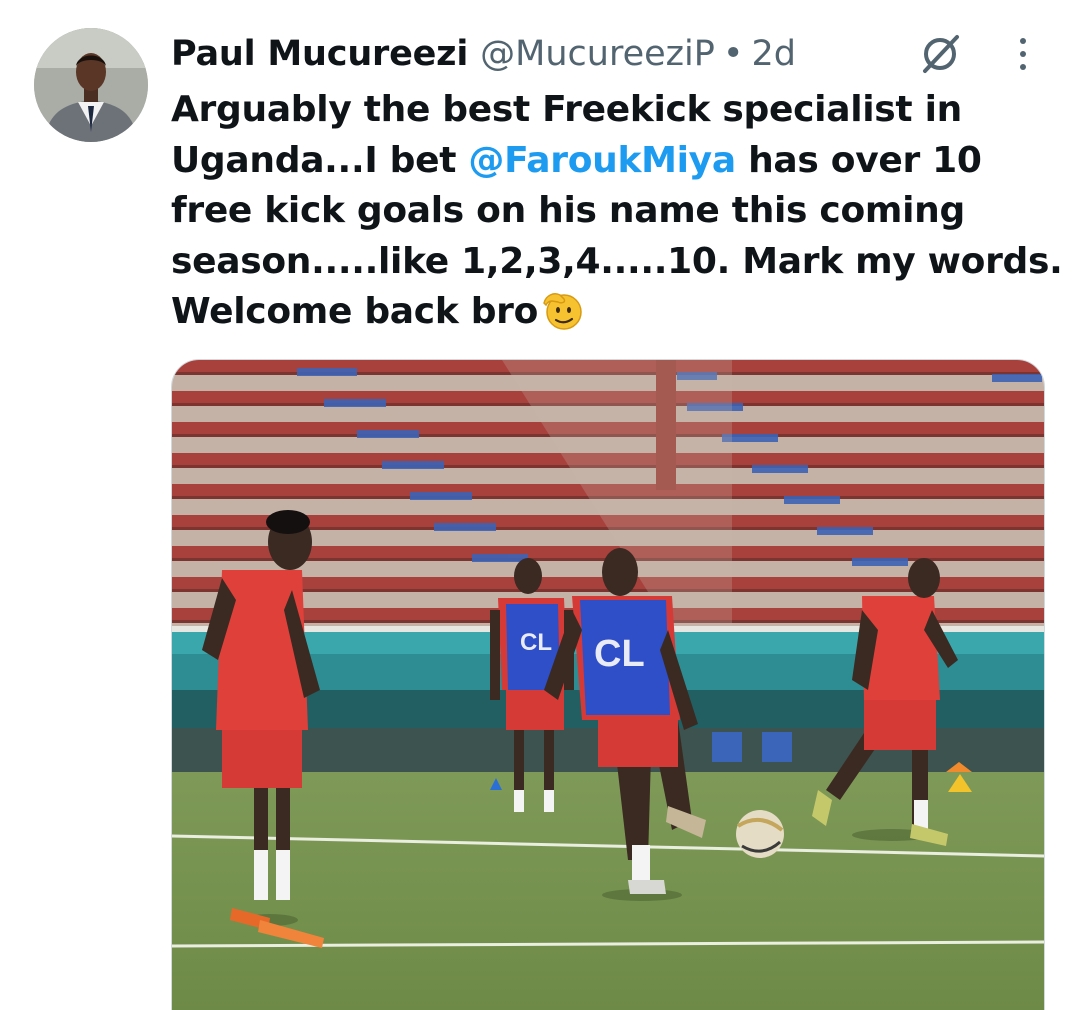 This screenshot has height=1010, width=1080. I want to click on bib-logo-small: CL, so click(536, 642).